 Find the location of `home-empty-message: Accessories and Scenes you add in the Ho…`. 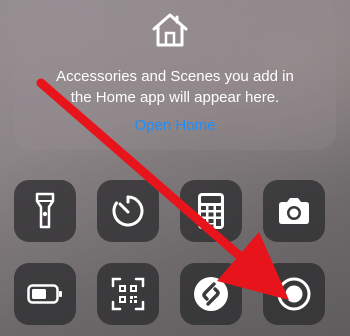

home-empty-message: Accessories and Scenes you add in the Ho… is located at coordinates (175, 87).